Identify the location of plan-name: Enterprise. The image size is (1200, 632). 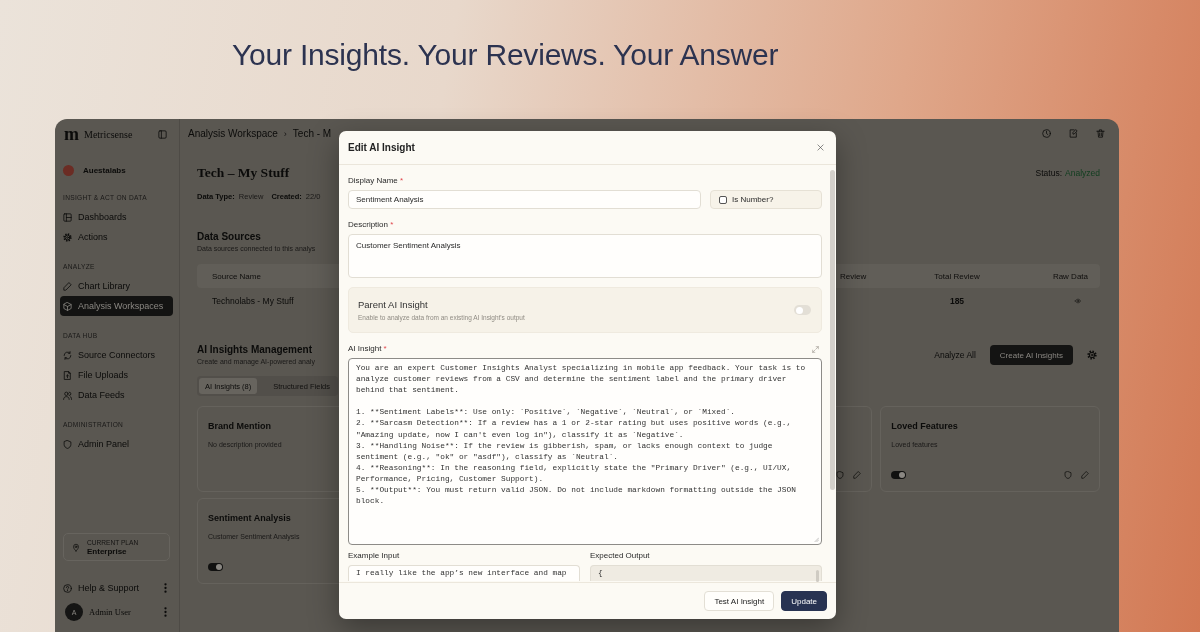
(107, 551).